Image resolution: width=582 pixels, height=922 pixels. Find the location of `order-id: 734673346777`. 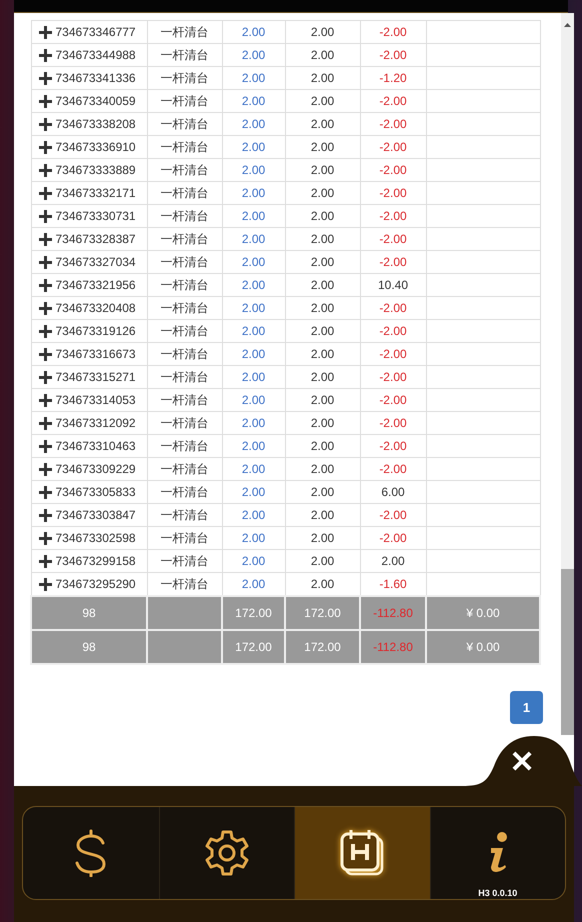

order-id: 734673346777 is located at coordinates (96, 32).